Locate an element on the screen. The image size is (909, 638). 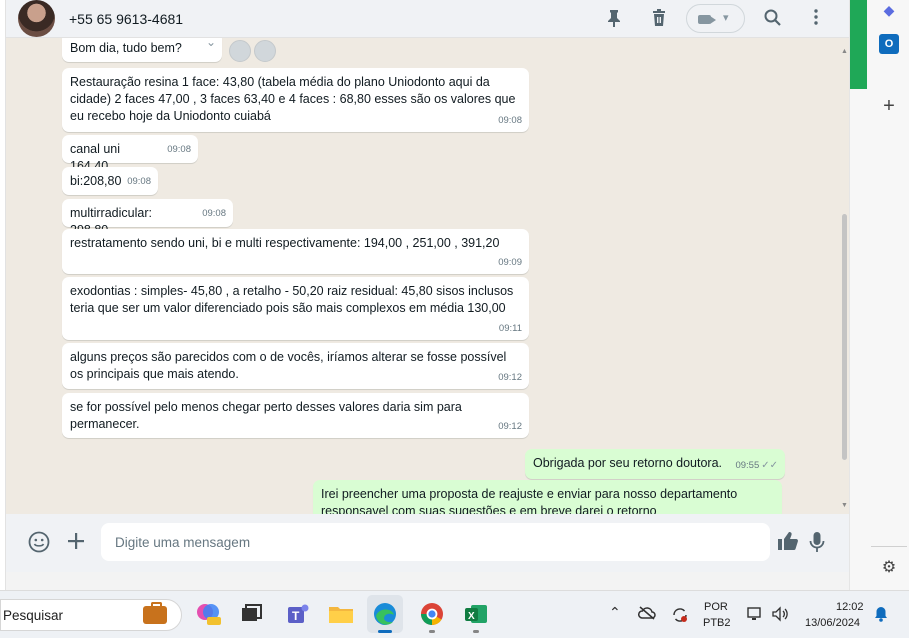
forward-icon is located at coordinates (240, 51).